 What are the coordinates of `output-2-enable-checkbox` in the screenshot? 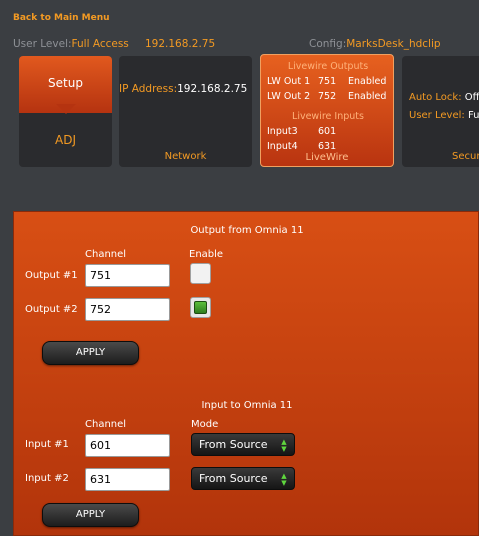 It's located at (200, 307).